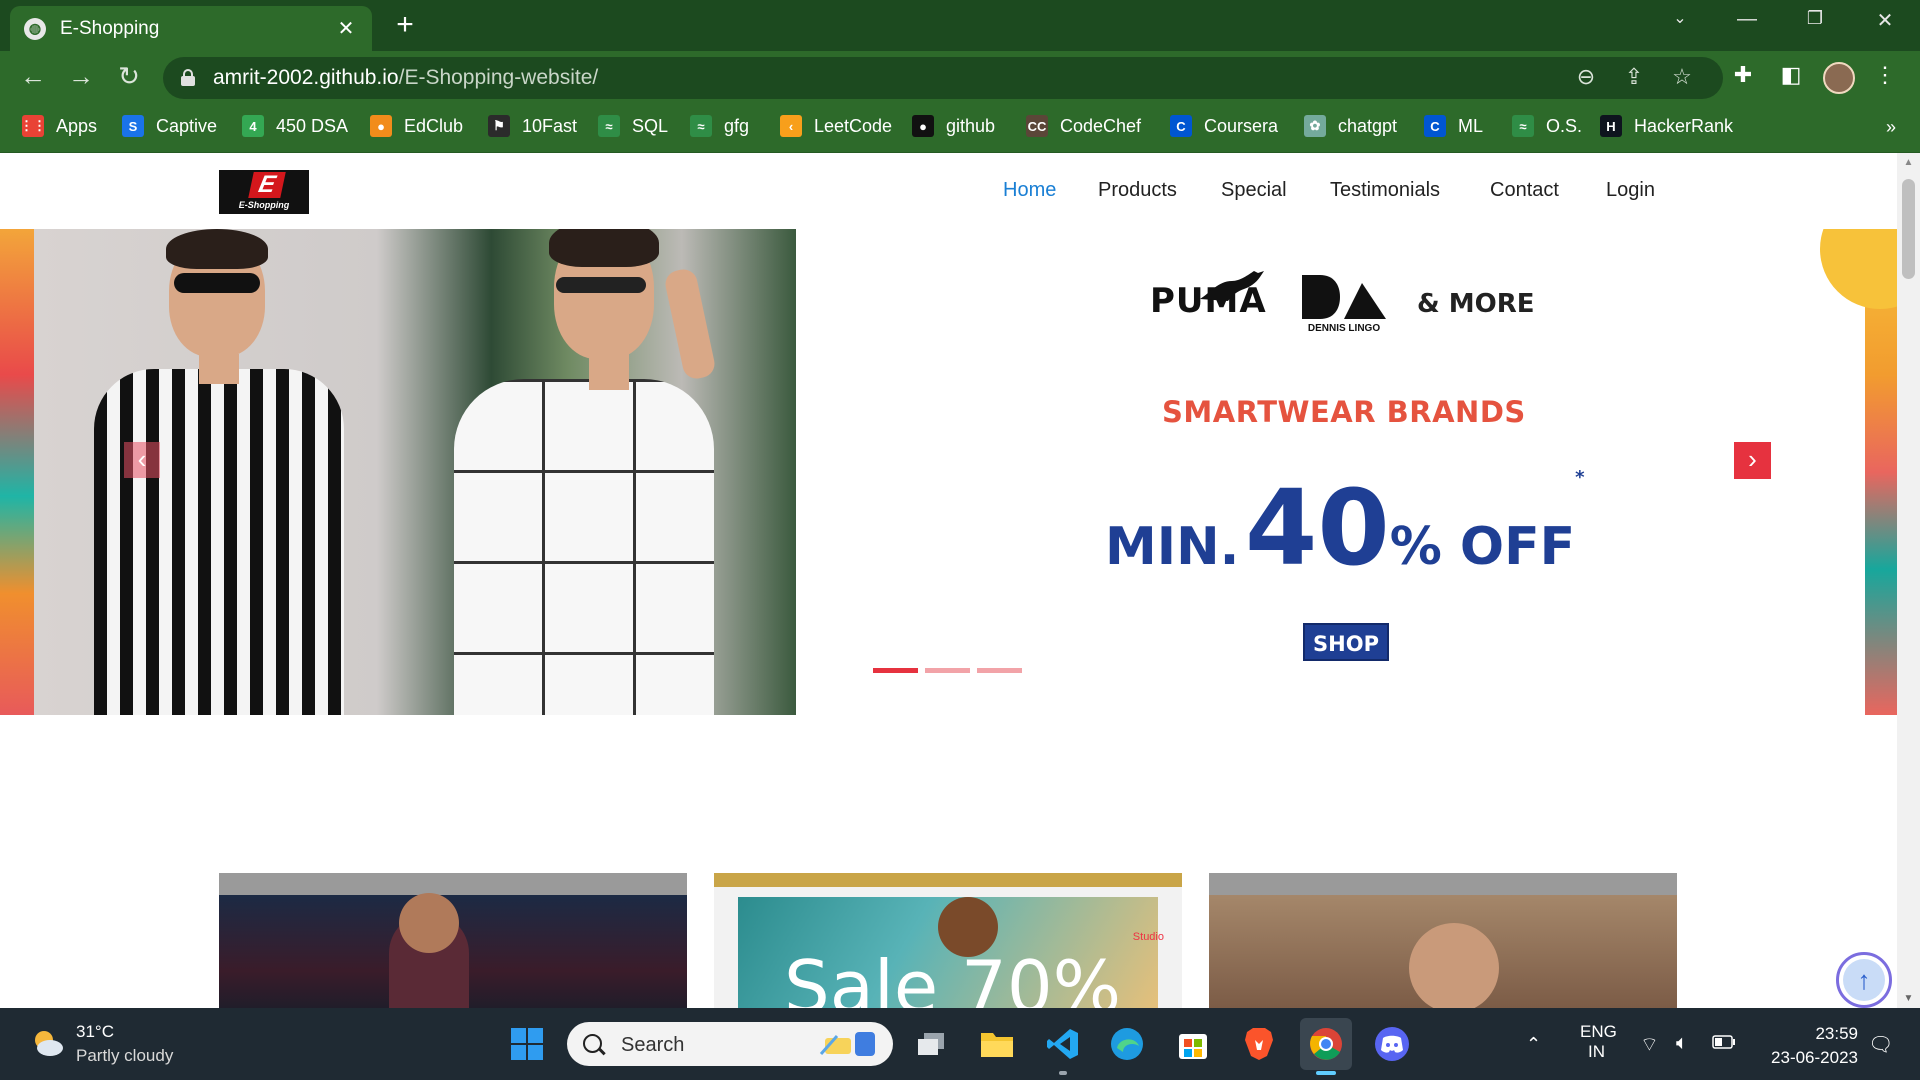 The width and height of the screenshot is (1920, 1080). Describe the element at coordinates (95, 1032) in the screenshot. I see `weather-temperature: 31°C` at that location.